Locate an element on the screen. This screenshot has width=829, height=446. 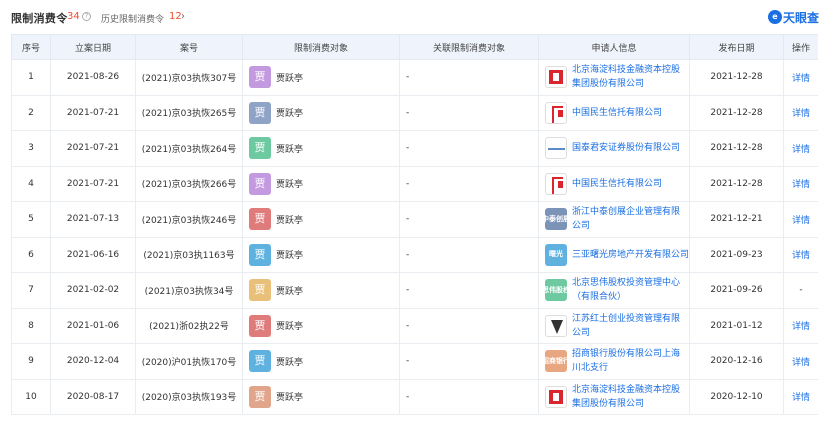
case-number: (2021)京03执恢34号 is located at coordinates (189, 290).